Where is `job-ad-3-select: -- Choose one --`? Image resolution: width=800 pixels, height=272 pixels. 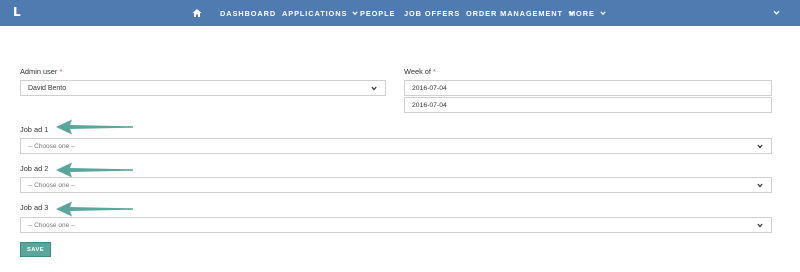 job-ad-3-select: -- Choose one -- is located at coordinates (396, 225).